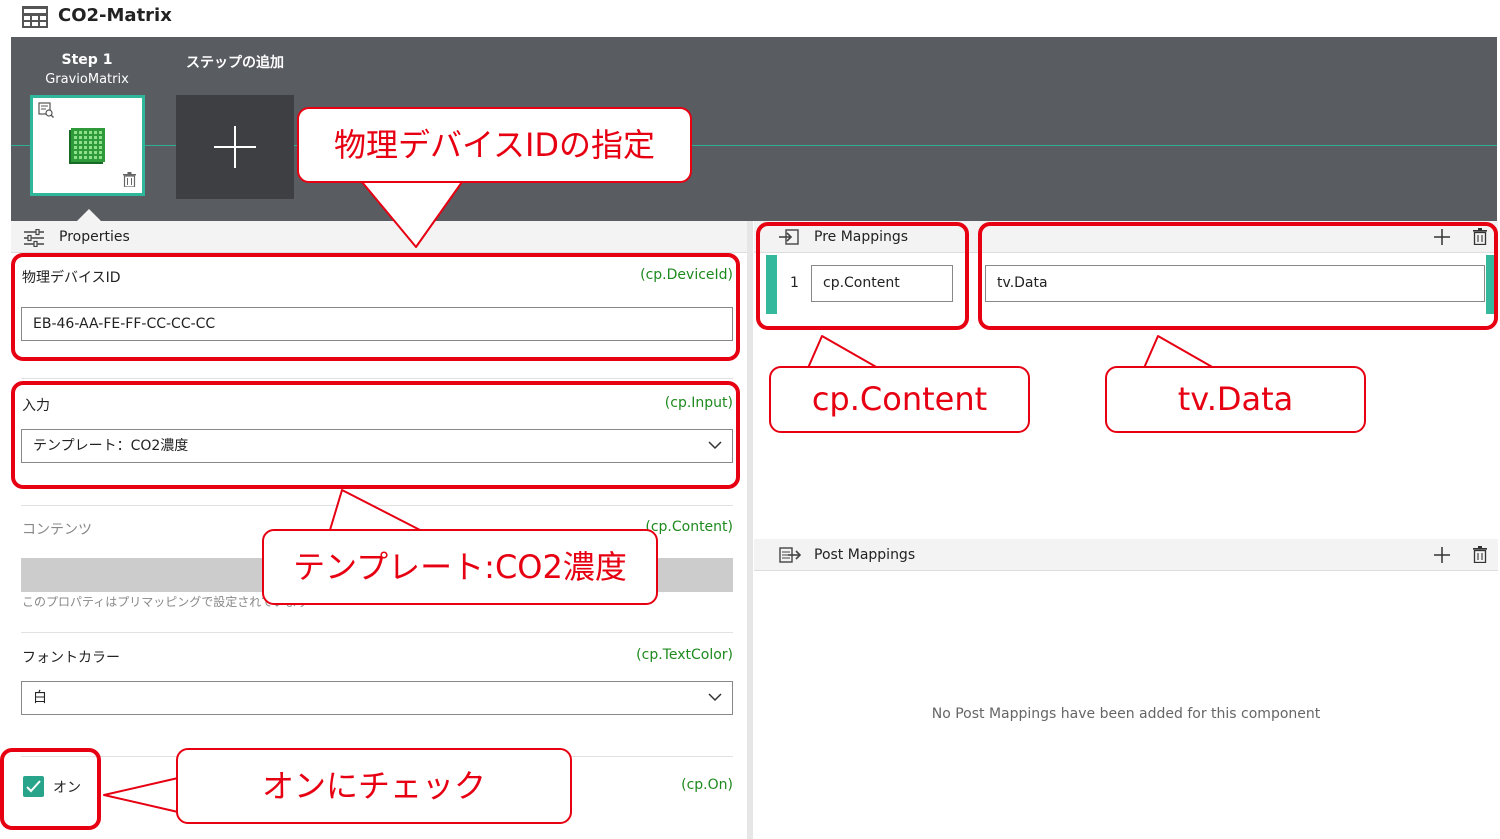 This screenshot has height=839, width=1500. What do you see at coordinates (494, 145) in the screenshot?
I see `annotation-callout-device-id: 物理デバイスIDの指定` at bounding box center [494, 145].